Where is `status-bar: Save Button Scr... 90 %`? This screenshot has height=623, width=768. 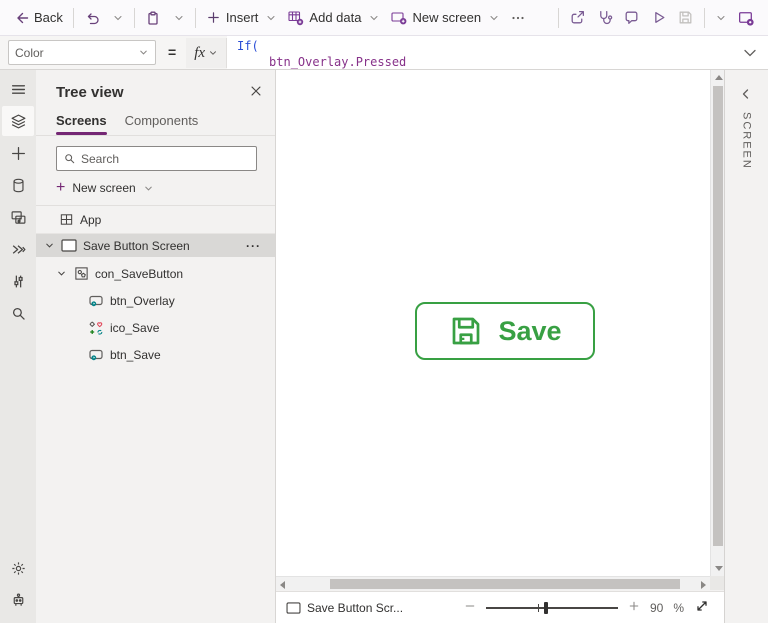
status-bar: Save Button Scr... 90 % is located at coordinates (500, 607).